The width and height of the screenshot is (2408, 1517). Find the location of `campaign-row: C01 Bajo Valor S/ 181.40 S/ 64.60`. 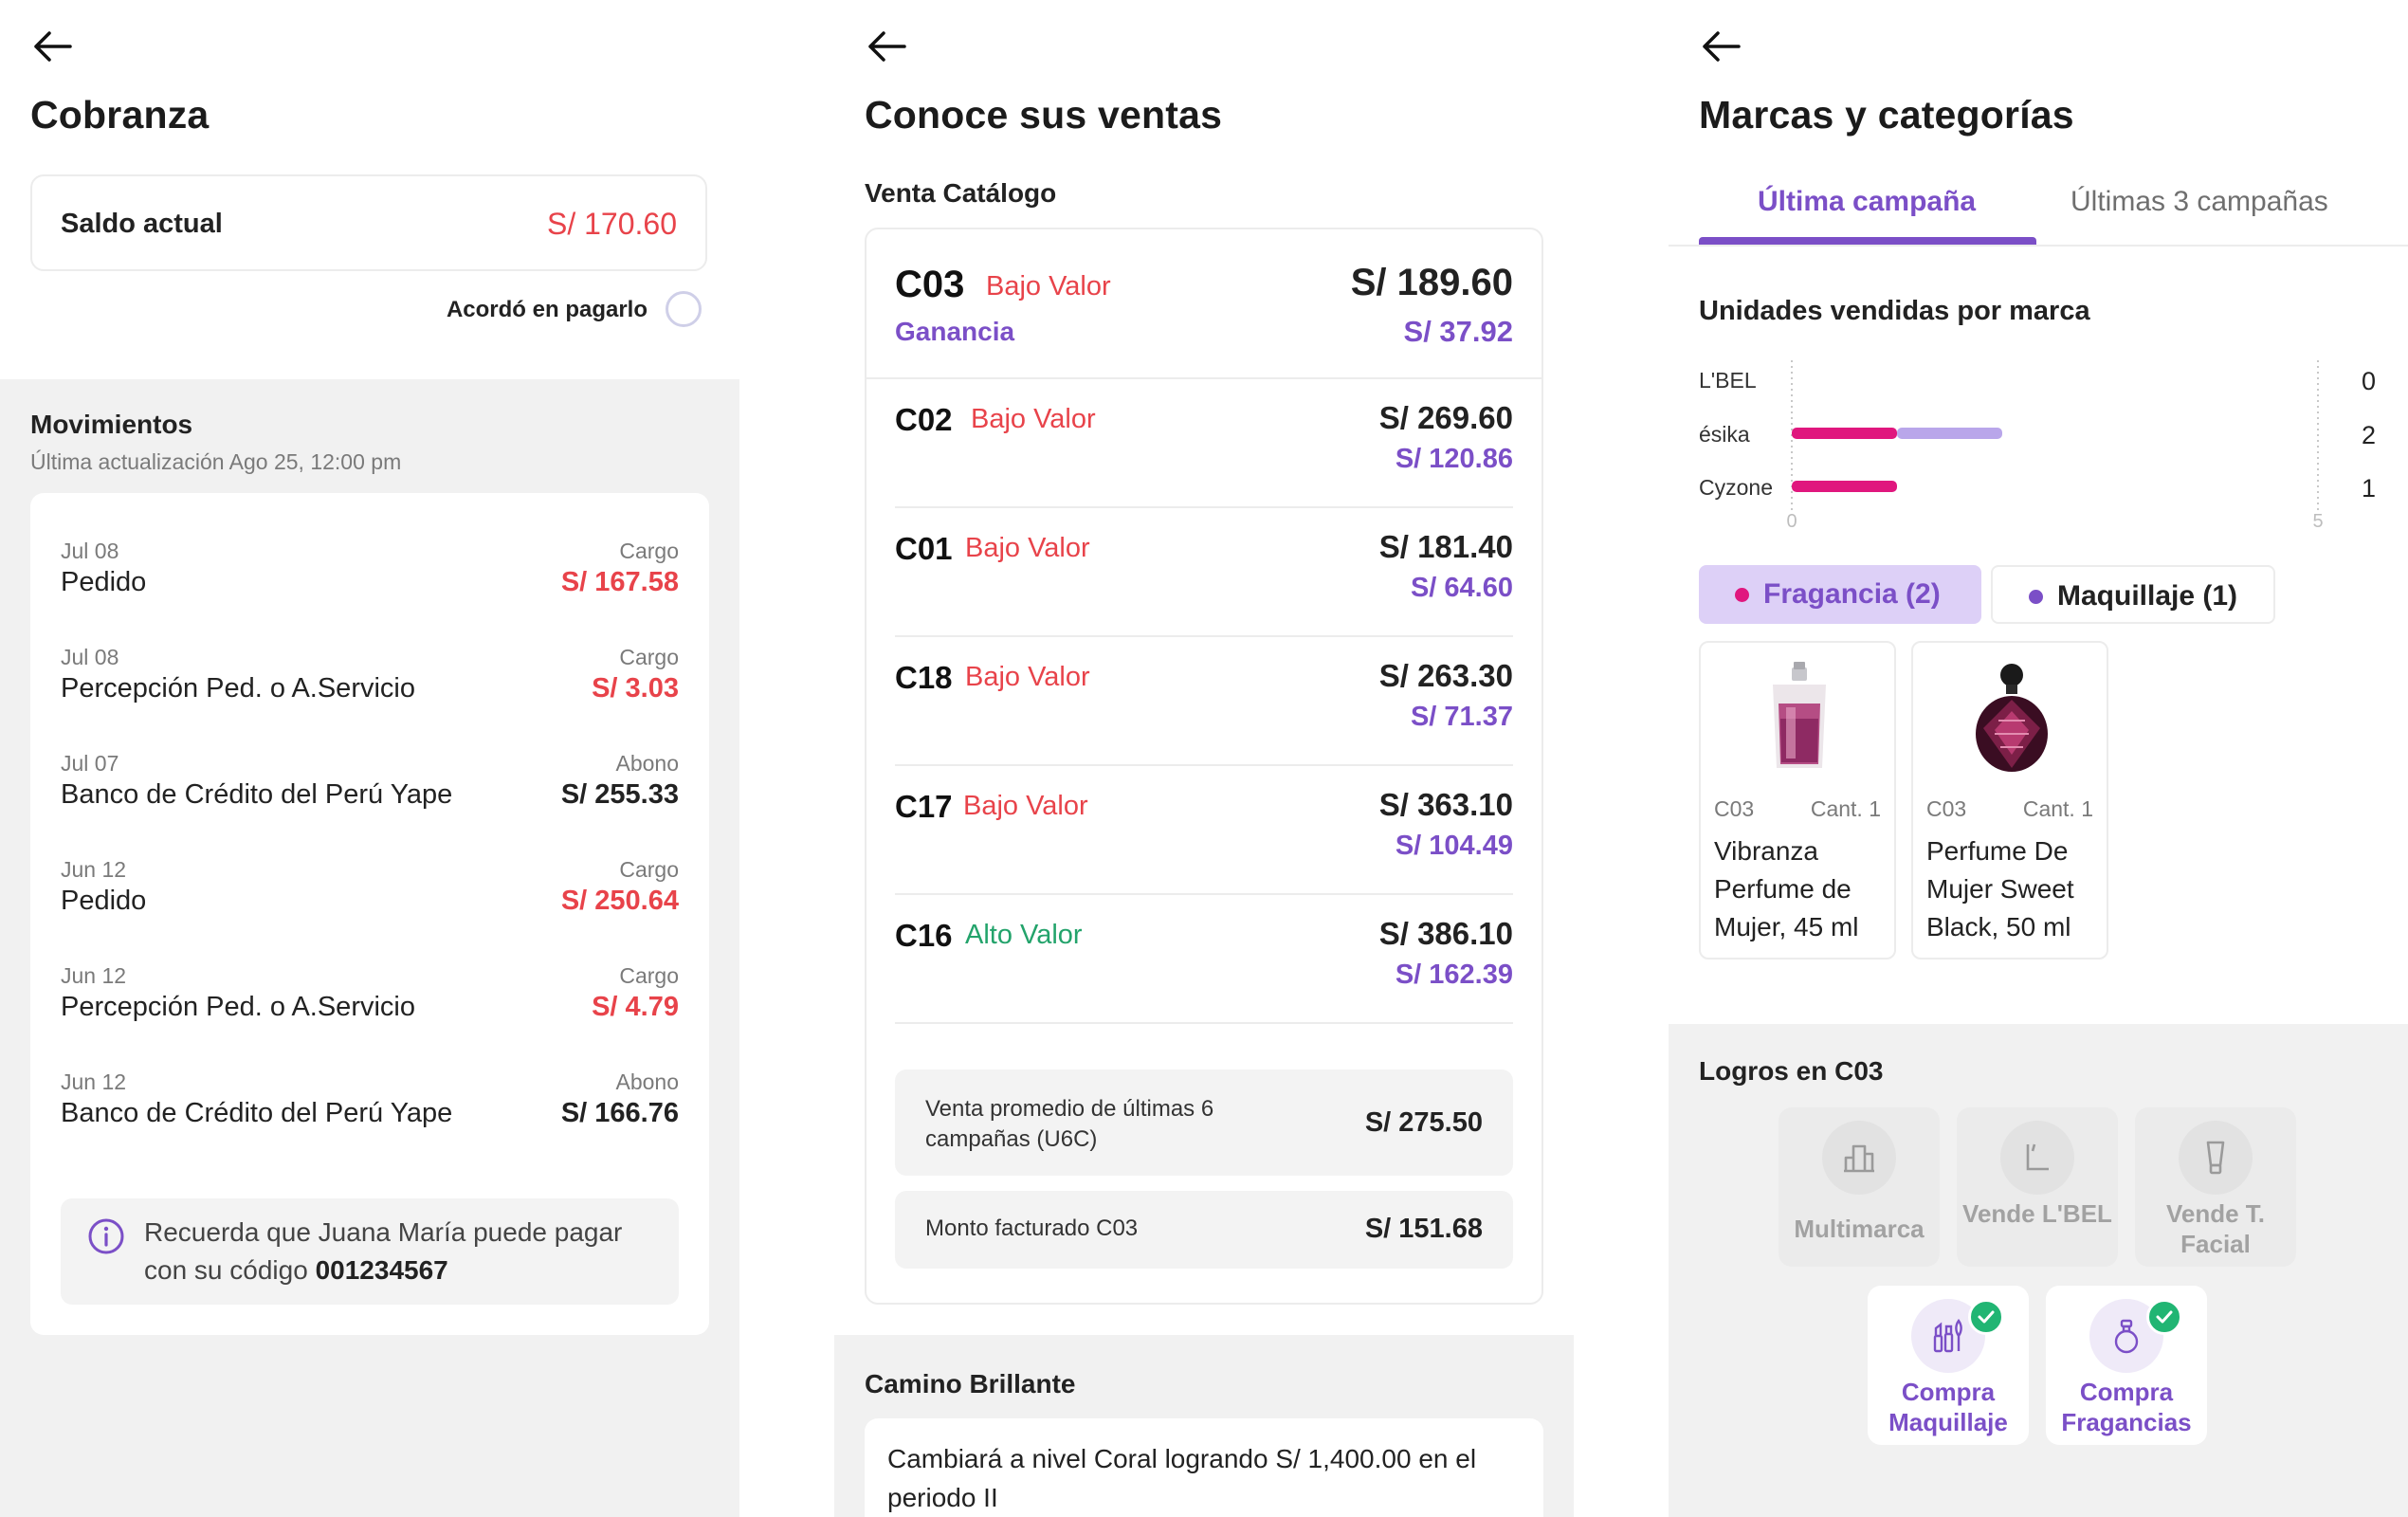

campaign-row: C01 Bajo Valor S/ 181.40 S/ 64.60 is located at coordinates (1204, 571).